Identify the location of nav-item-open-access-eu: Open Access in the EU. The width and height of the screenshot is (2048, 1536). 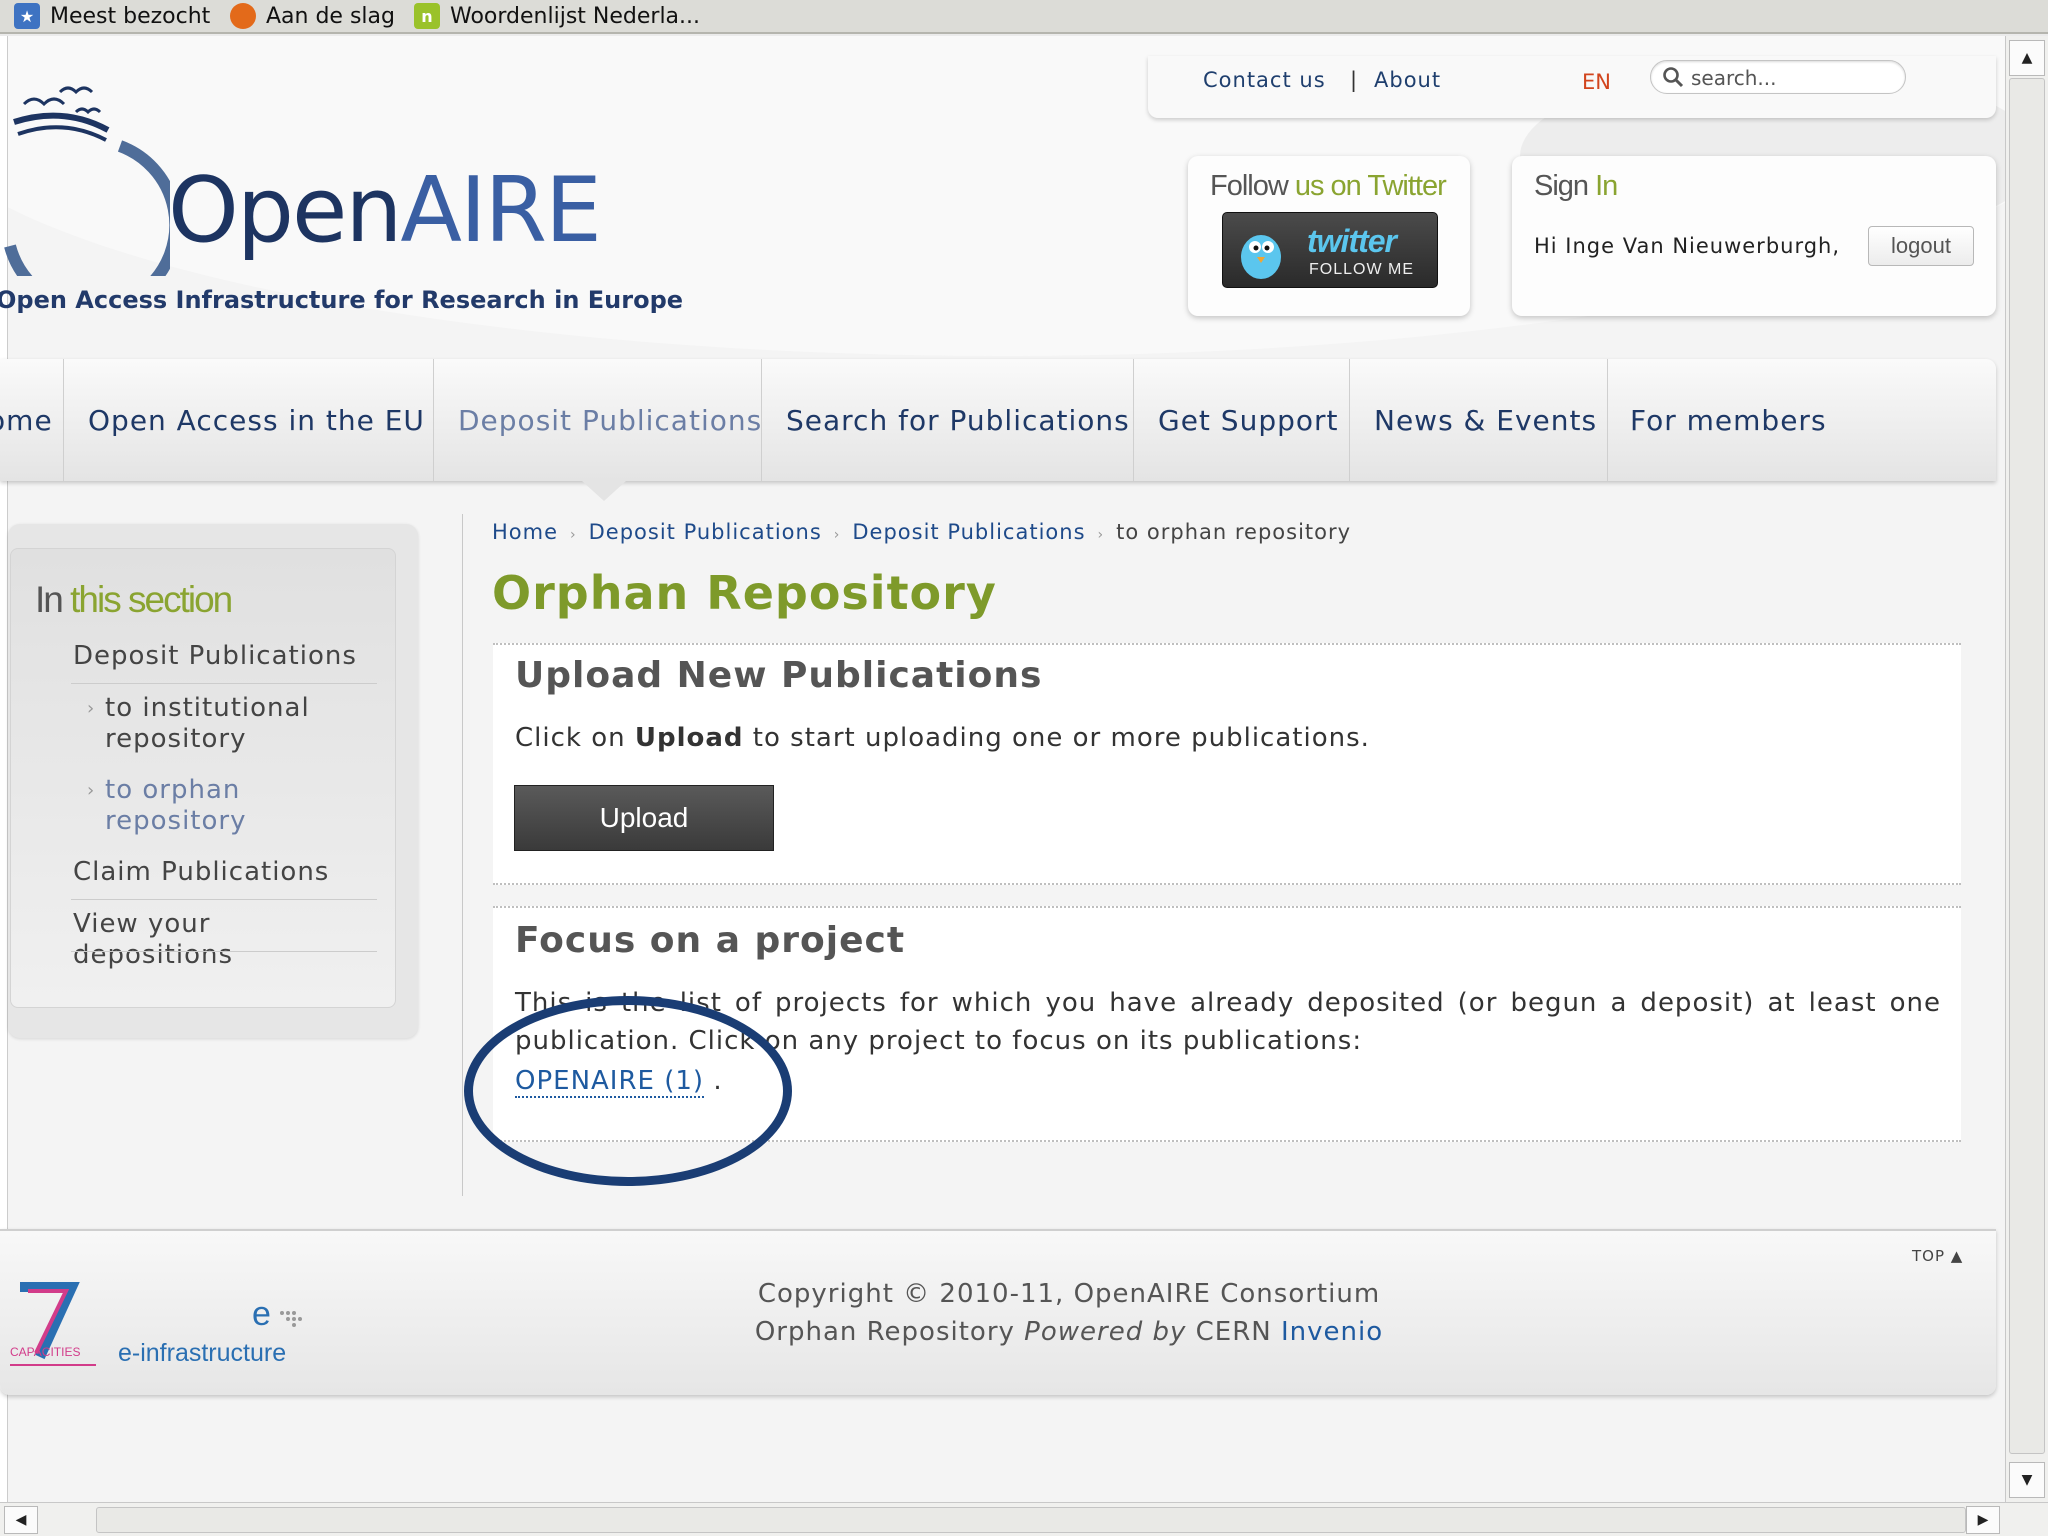
(249, 420).